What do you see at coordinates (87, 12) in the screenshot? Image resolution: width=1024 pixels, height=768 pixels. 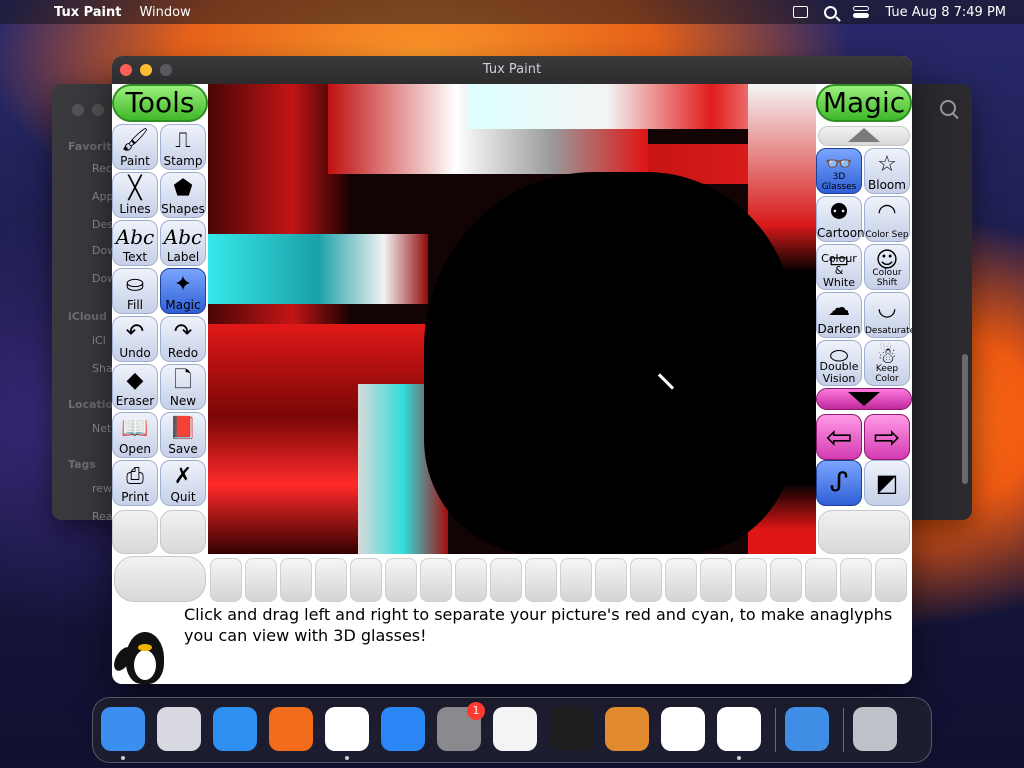 I see `app-menu: Tux Paint` at bounding box center [87, 12].